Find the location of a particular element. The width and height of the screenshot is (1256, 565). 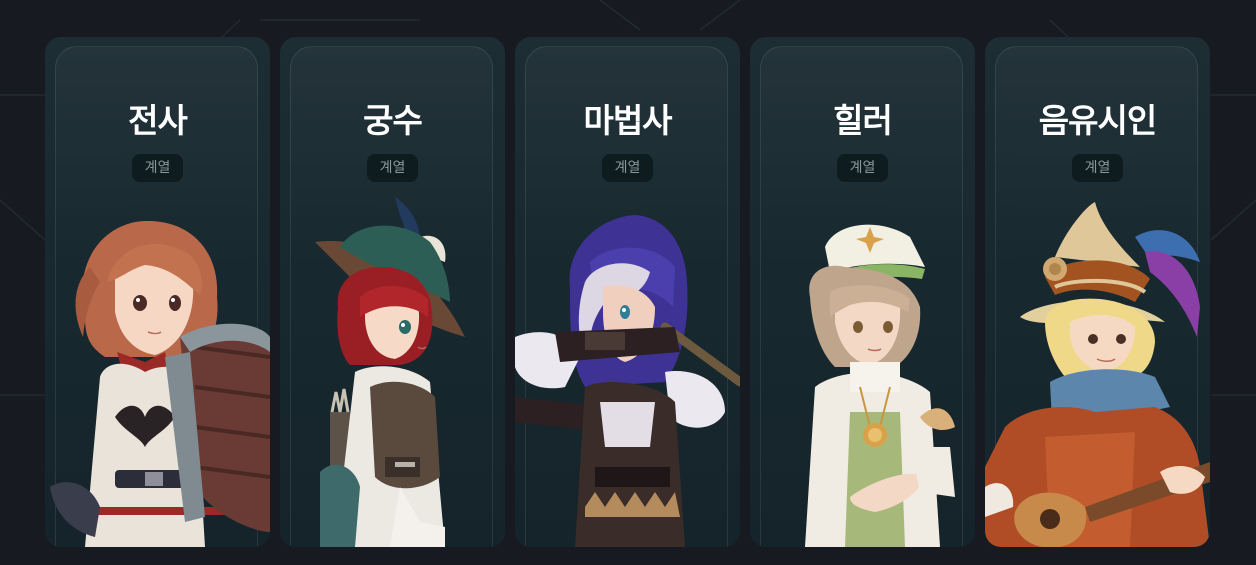

class-title: 마법사 is located at coordinates (627, 120).